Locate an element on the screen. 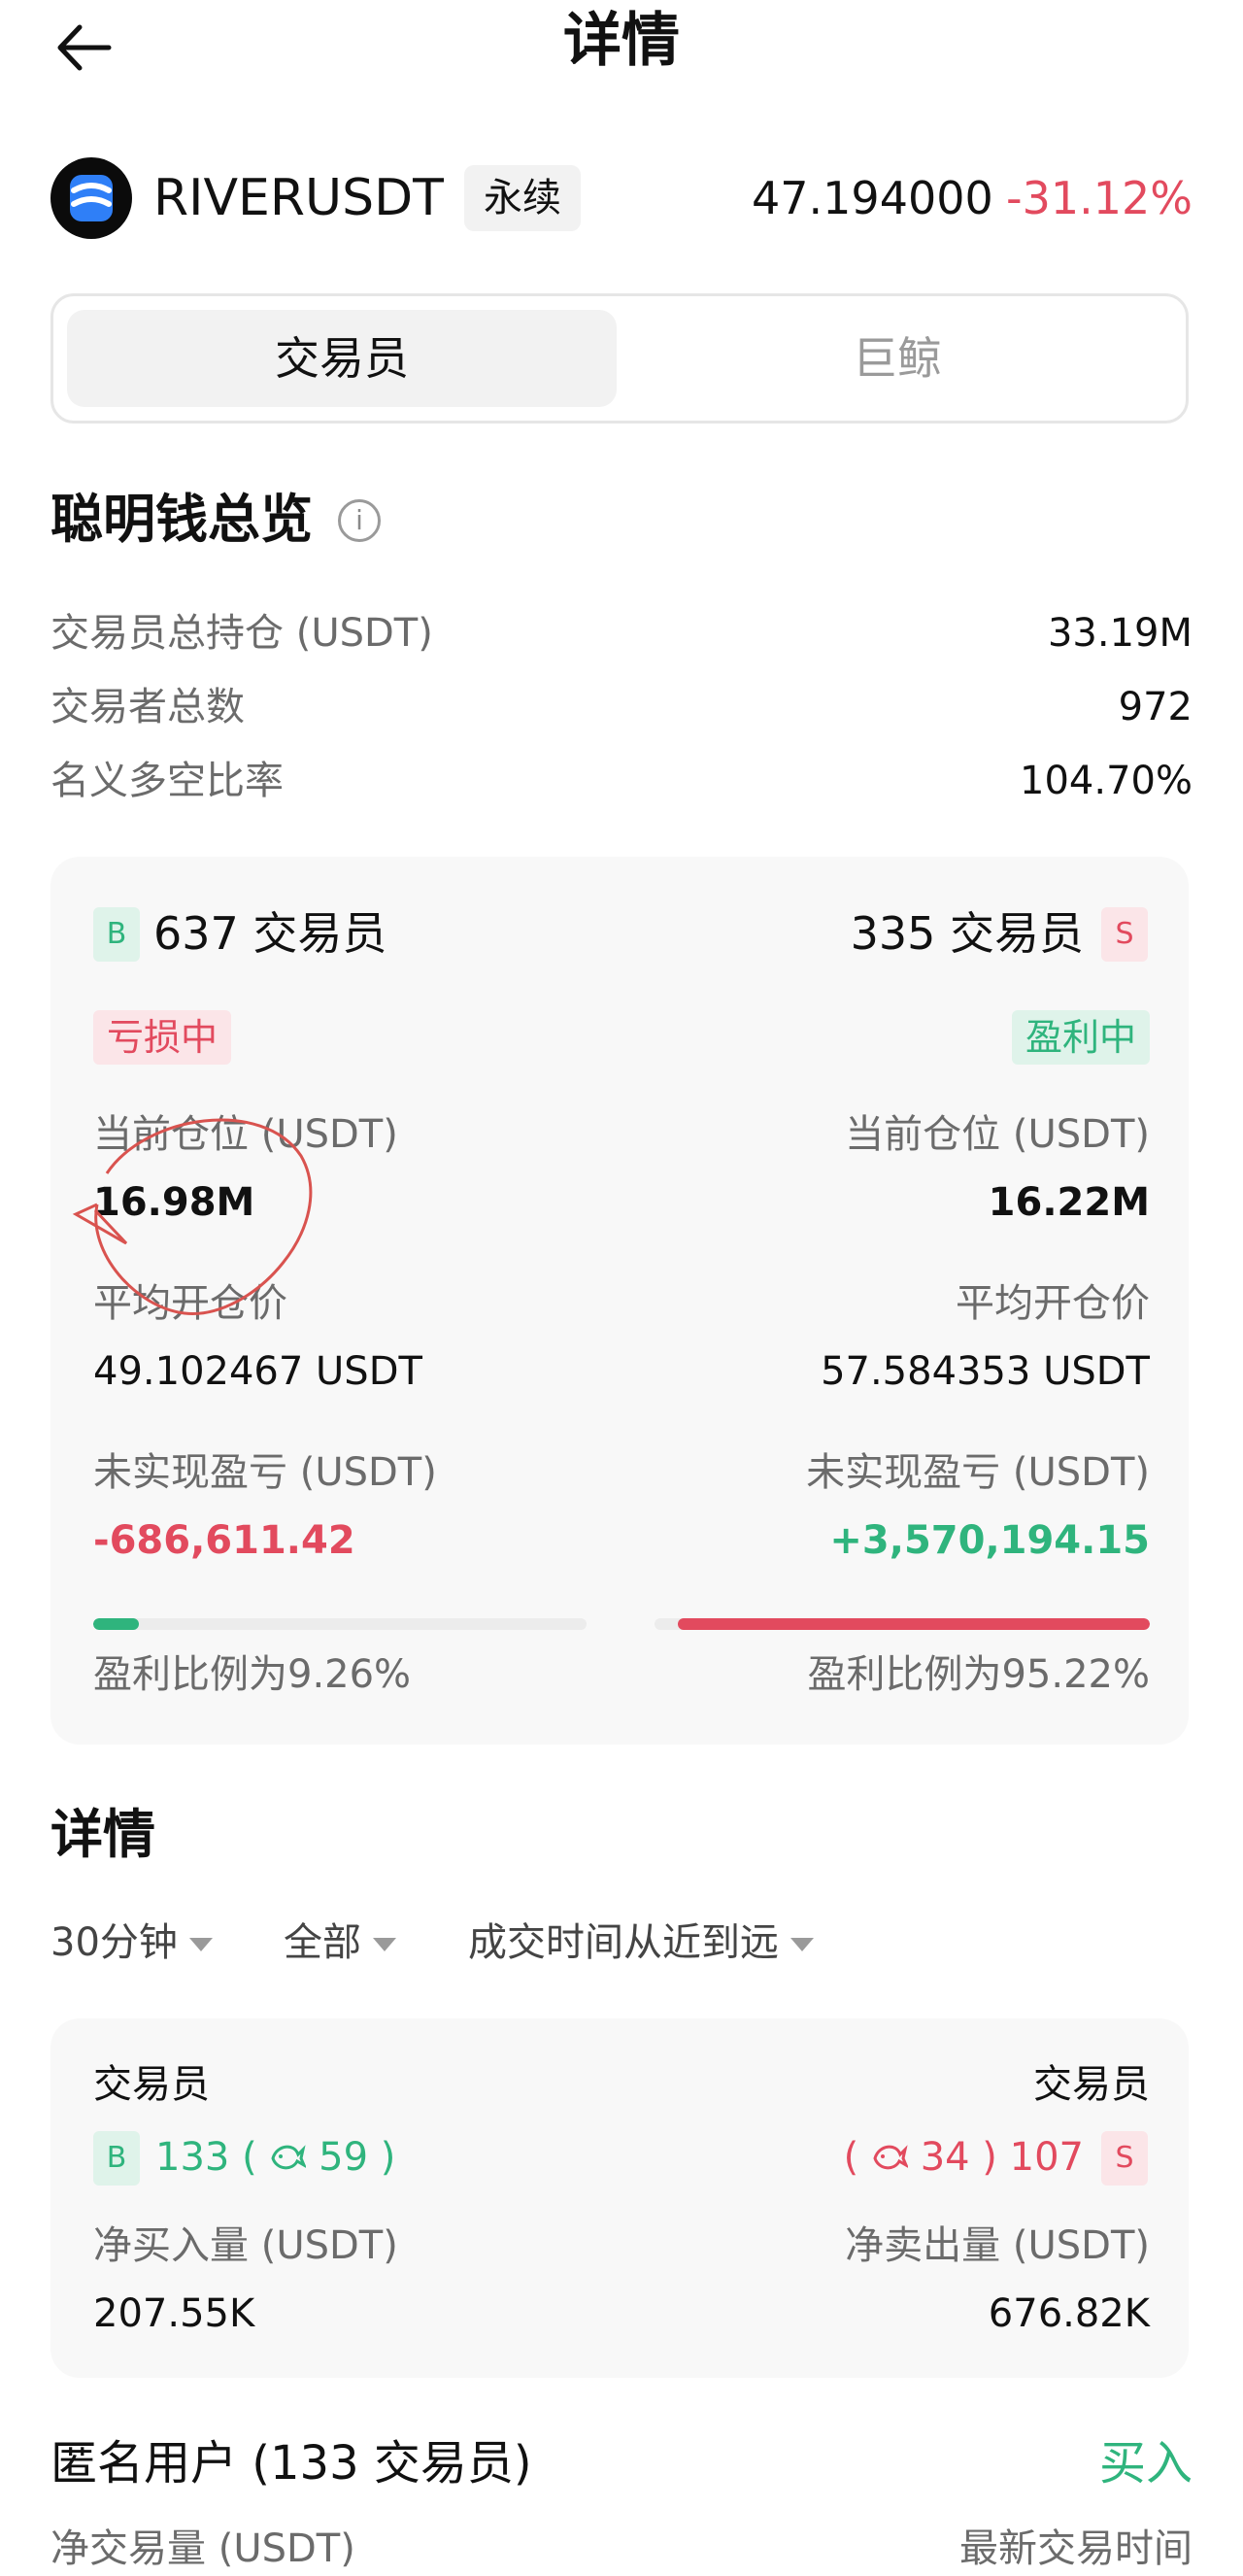  overview-value: 33.19M is located at coordinates (1120, 633).